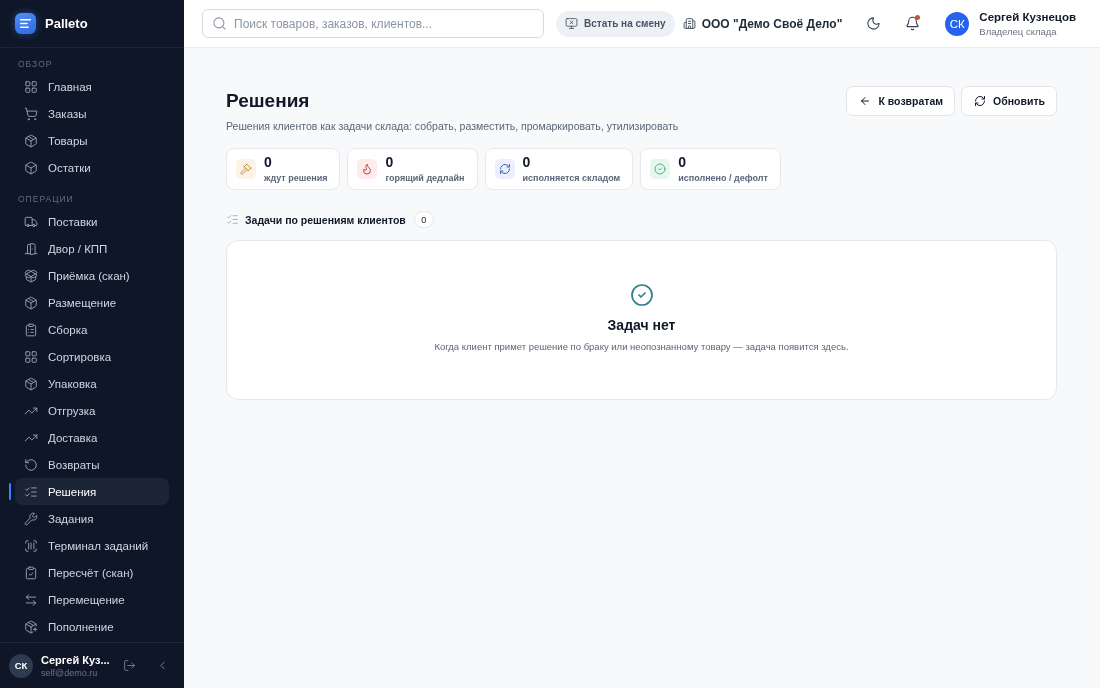 This screenshot has width=1100, height=688. I want to click on cart-icon, so click(31, 113).